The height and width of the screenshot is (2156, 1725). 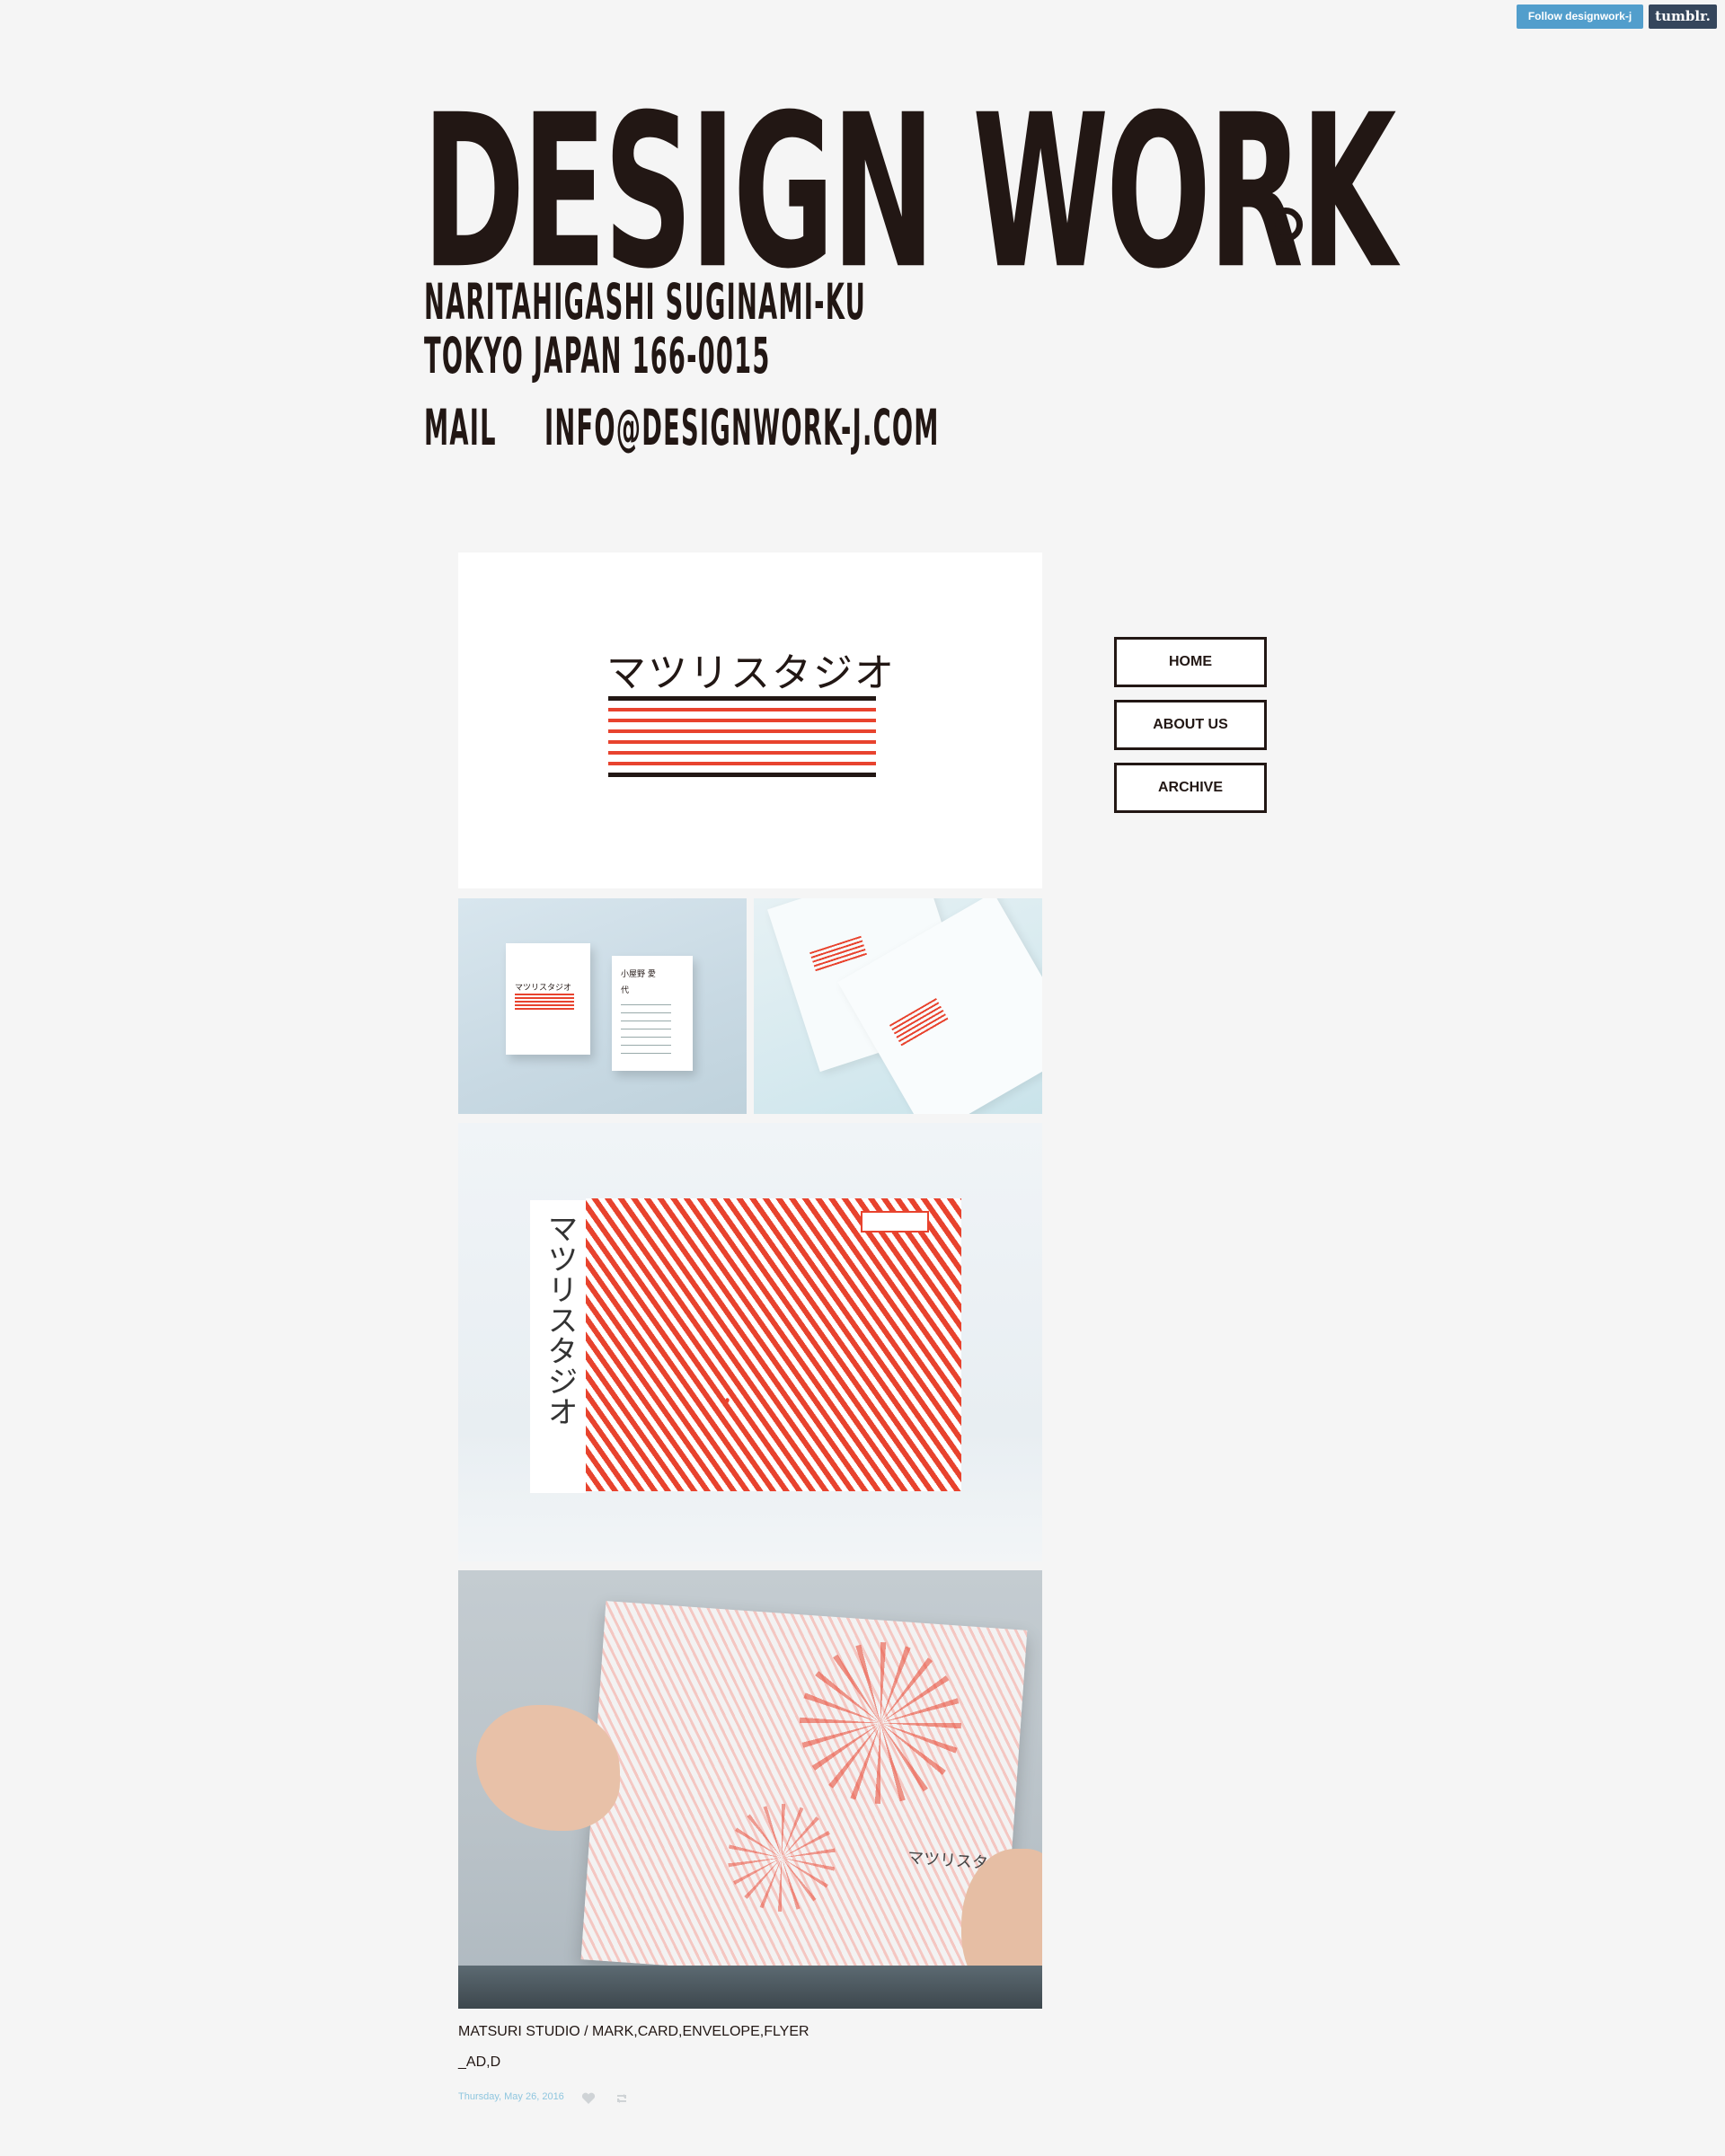 What do you see at coordinates (1286, 225) in the screenshot?
I see `title-circle-dot-icon` at bounding box center [1286, 225].